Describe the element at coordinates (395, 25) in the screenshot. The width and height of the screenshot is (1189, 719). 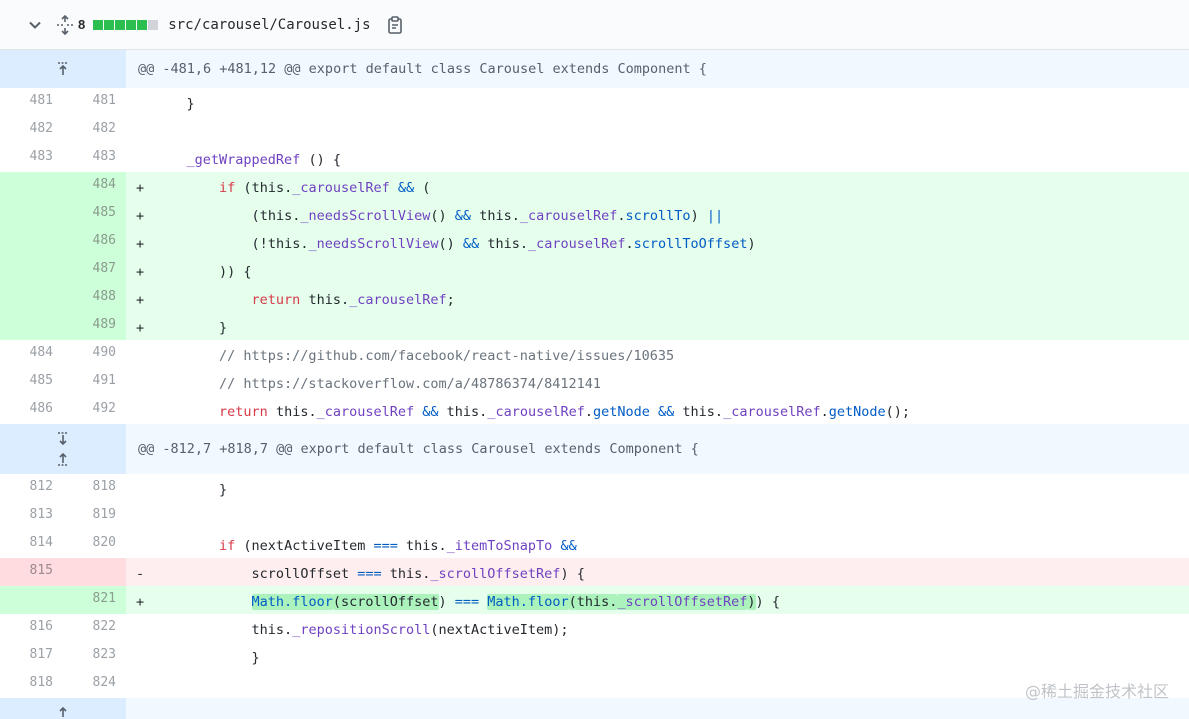
I see `clipboard-icon` at that location.